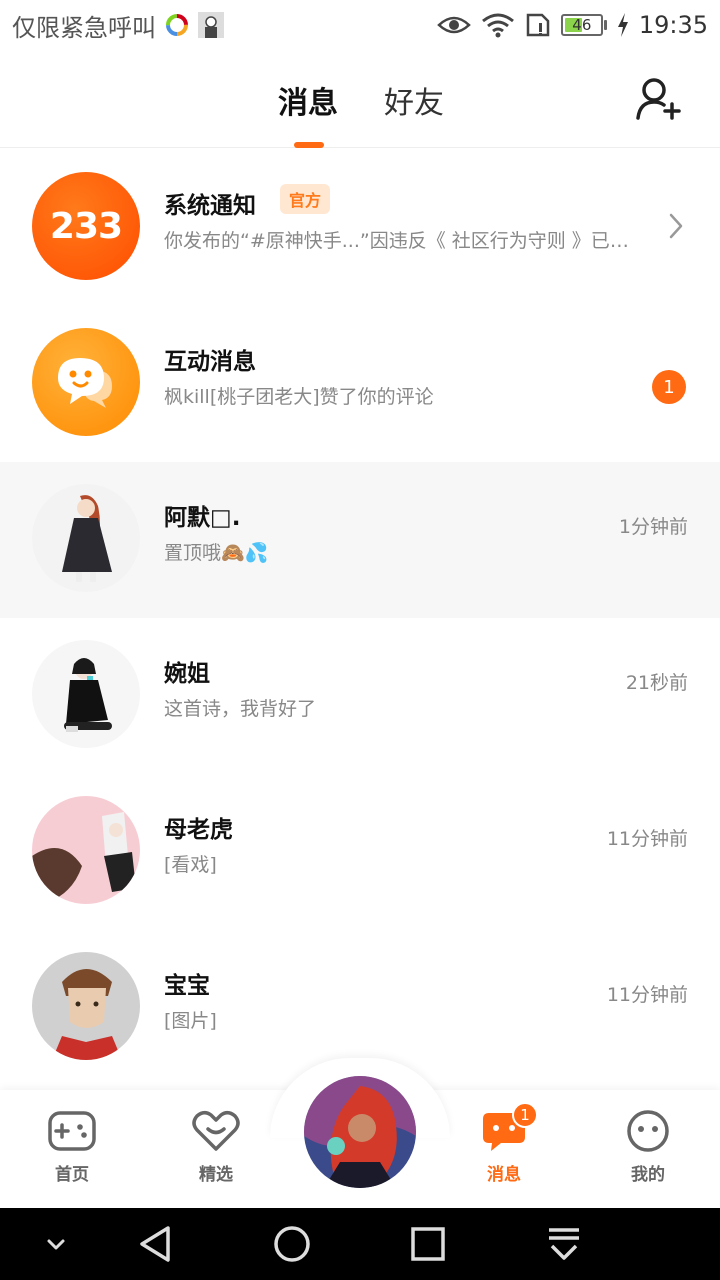 The image size is (720, 1280). I want to click on message-name: 阿默□., so click(202, 518).